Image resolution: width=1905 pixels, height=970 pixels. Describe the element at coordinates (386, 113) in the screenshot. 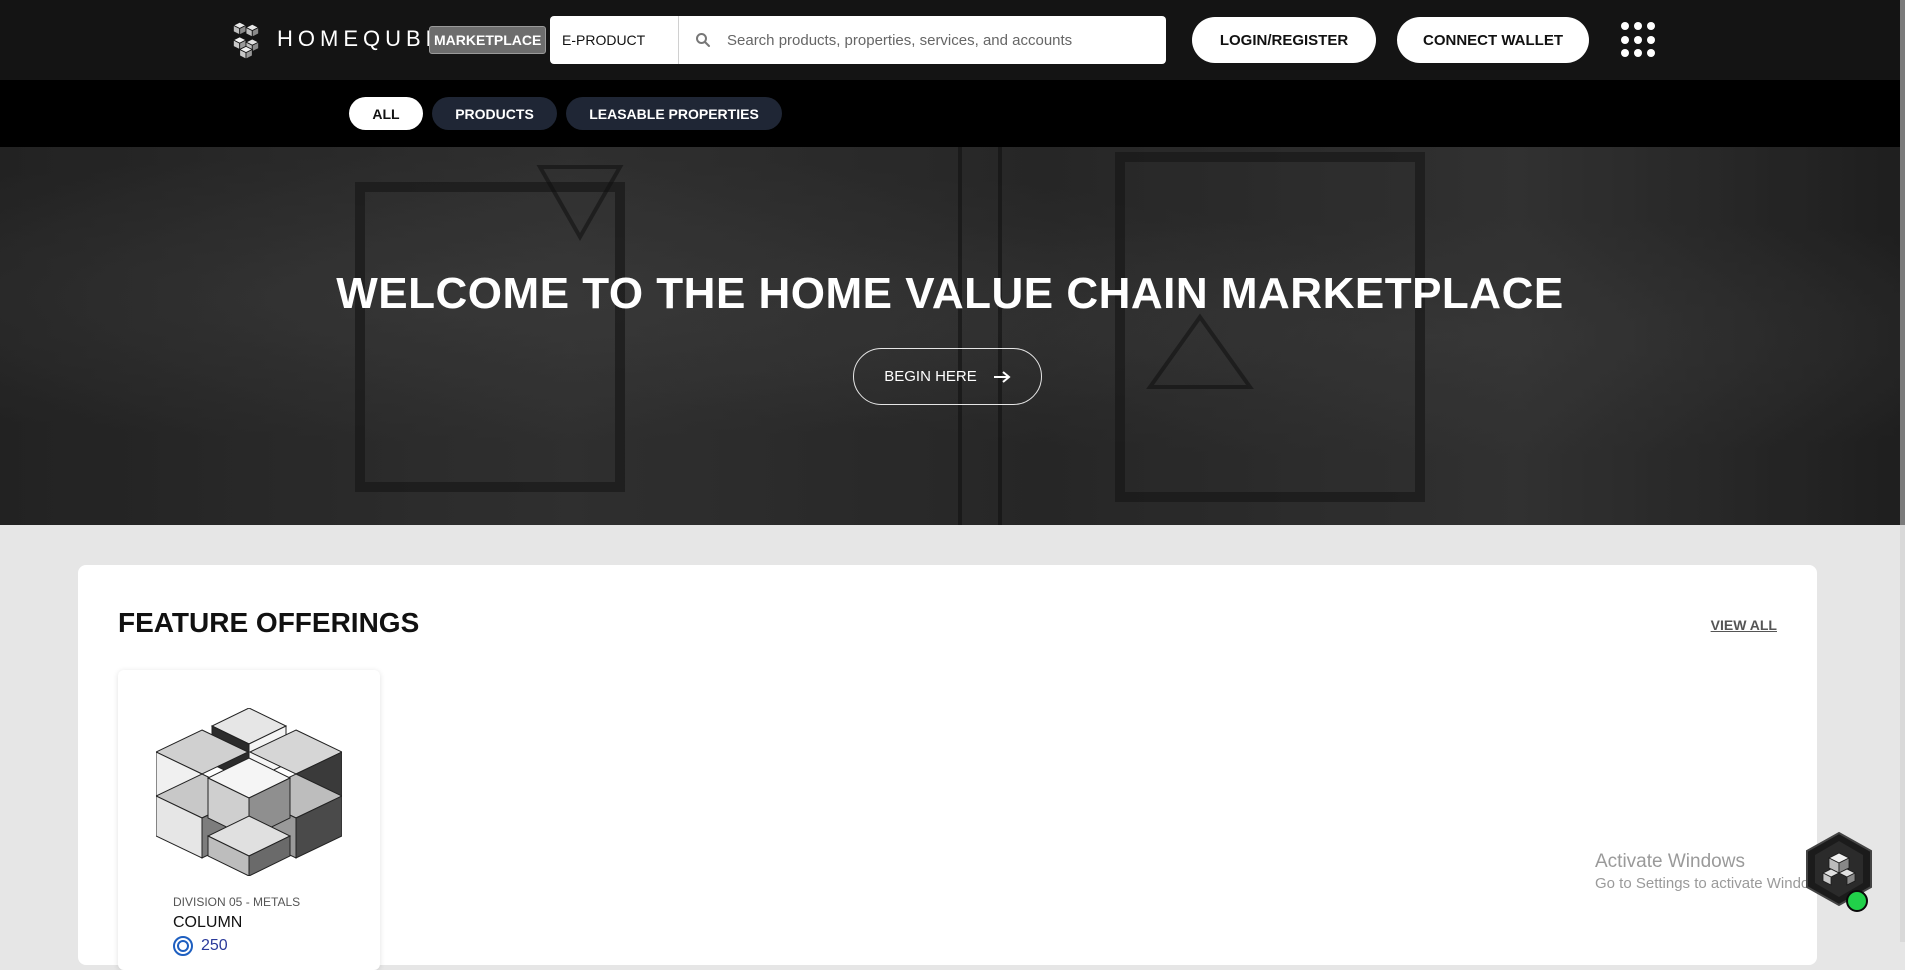

I see `category-tab-all: ALL` at that location.